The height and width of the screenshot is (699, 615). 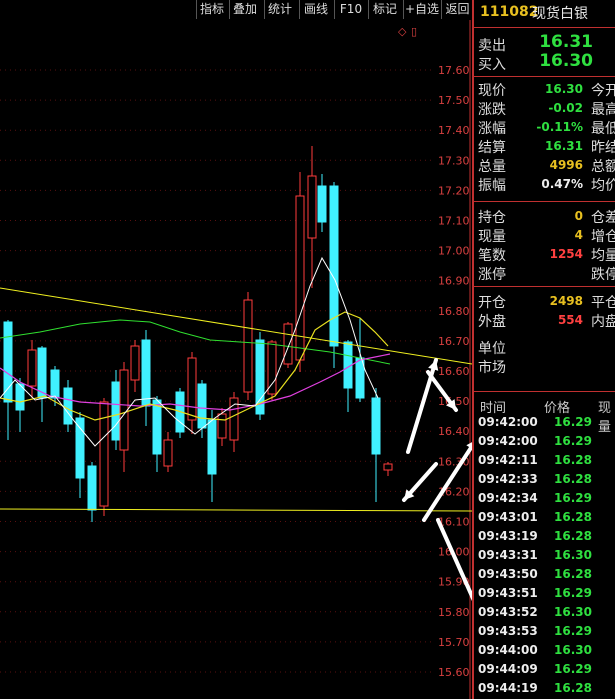 I want to click on tick-time: 09:43:51, so click(x=508, y=593).